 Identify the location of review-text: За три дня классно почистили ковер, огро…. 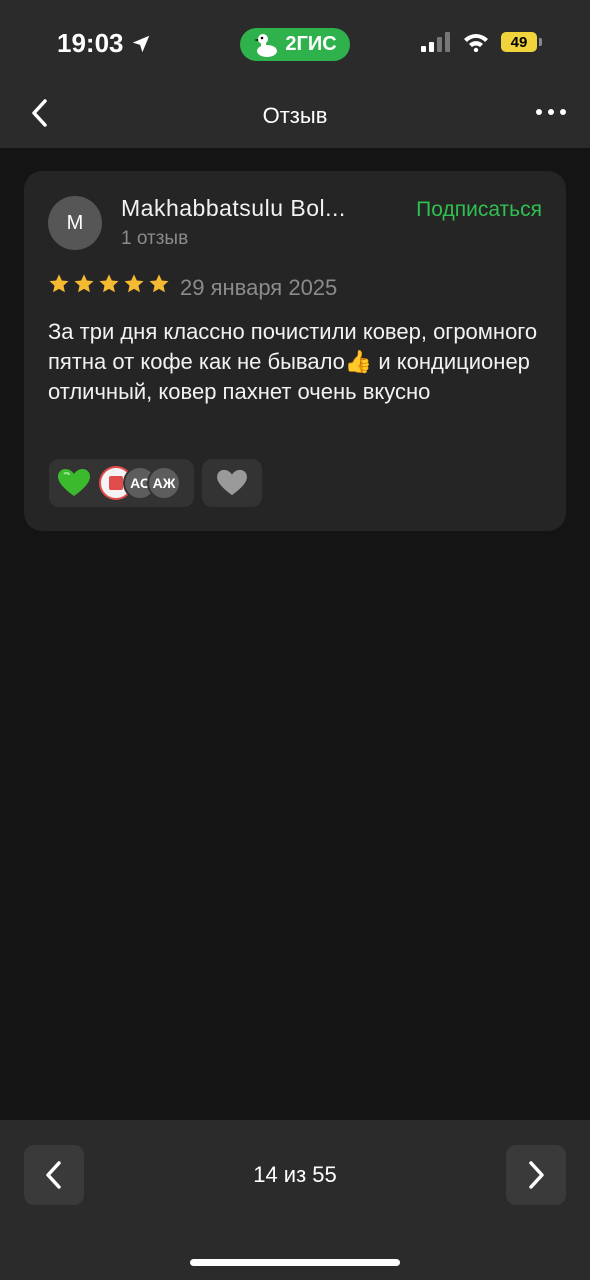
(293, 361).